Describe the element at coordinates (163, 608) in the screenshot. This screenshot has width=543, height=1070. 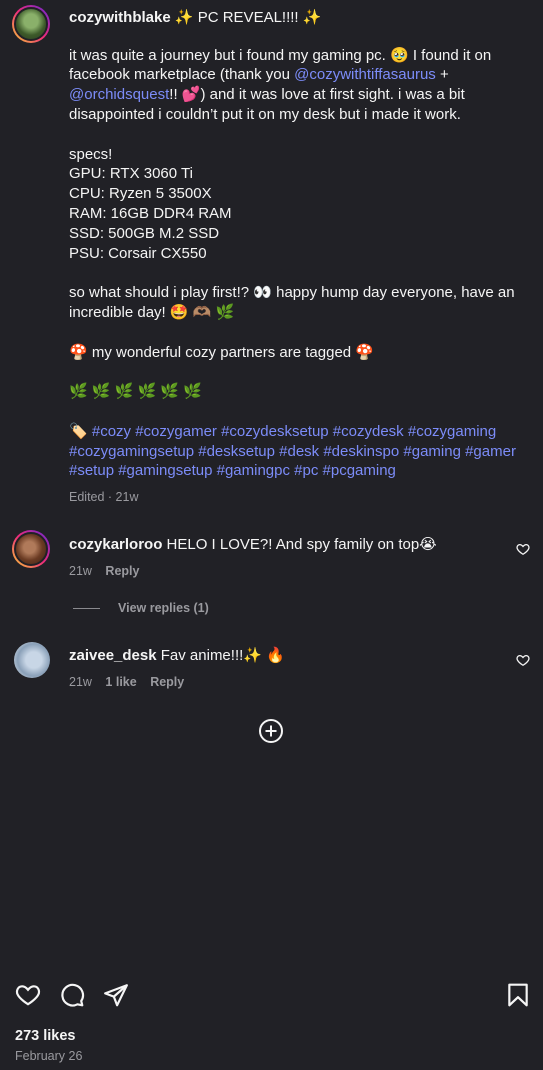
I see `view-replies-label: View replies (1)` at that location.